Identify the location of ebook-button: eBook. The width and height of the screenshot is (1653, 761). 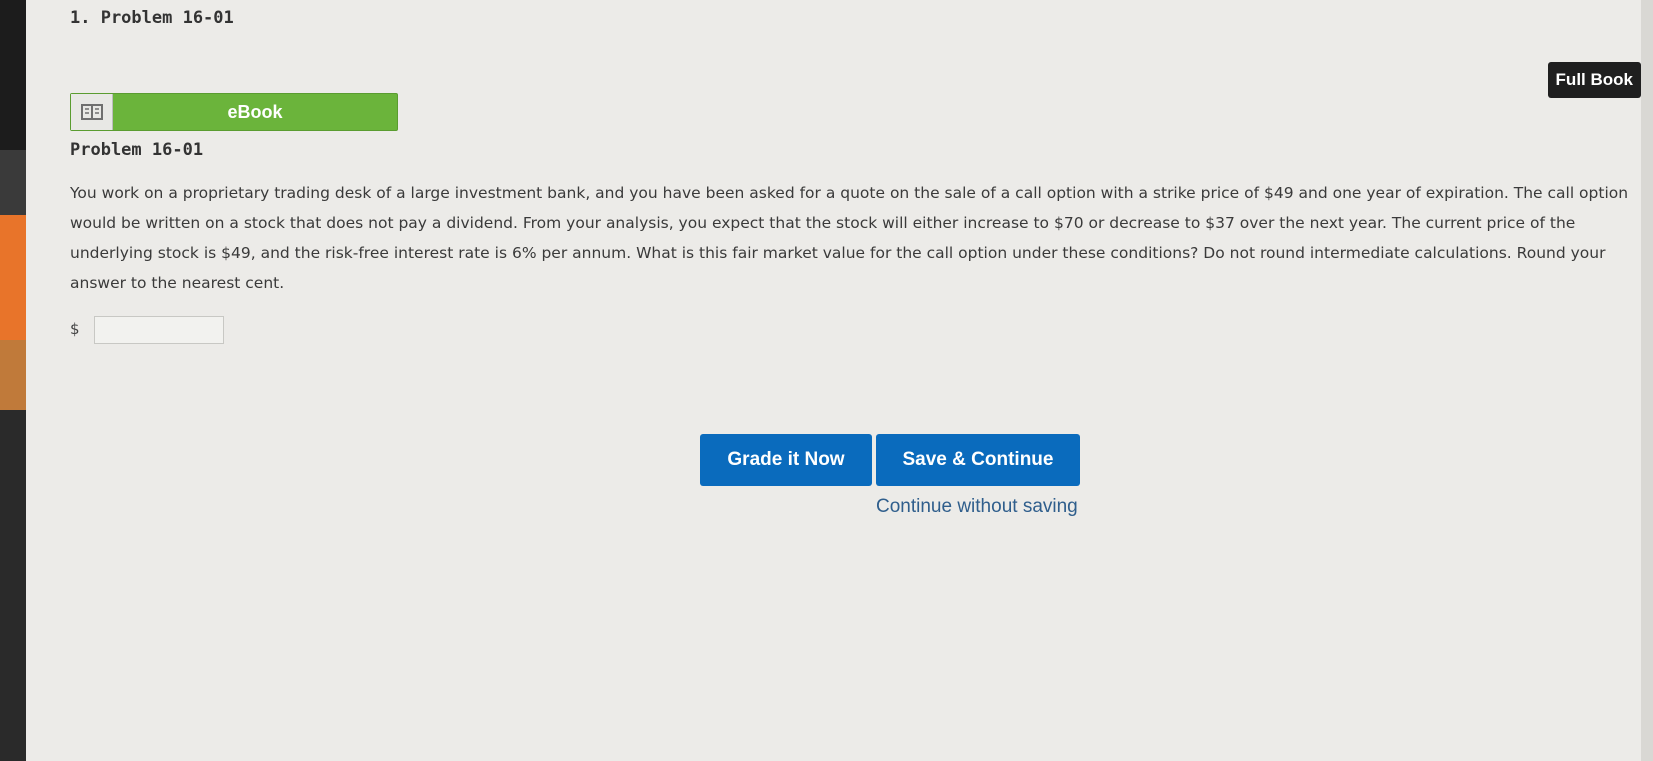
(234, 112).